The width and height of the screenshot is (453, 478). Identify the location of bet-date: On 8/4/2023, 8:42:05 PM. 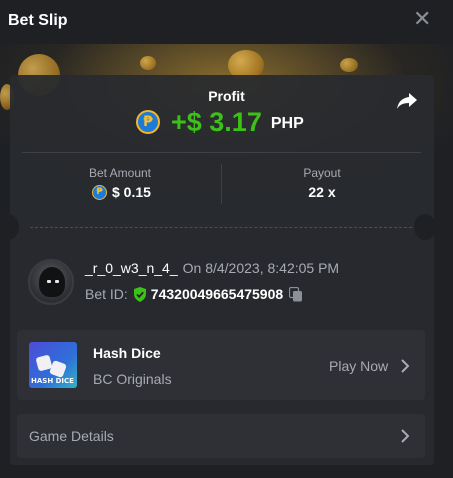
(261, 268).